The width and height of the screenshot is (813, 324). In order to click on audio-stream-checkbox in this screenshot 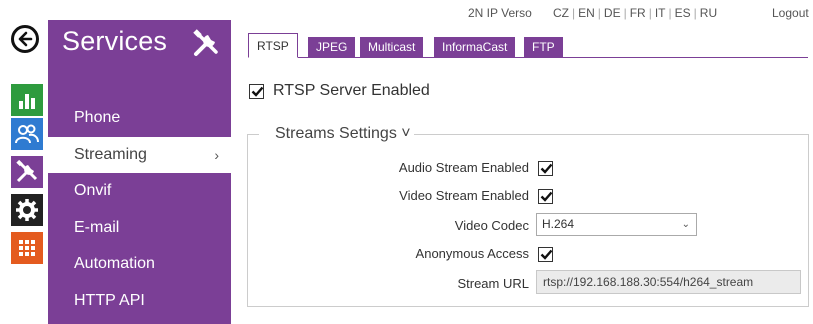, I will do `click(545, 168)`.